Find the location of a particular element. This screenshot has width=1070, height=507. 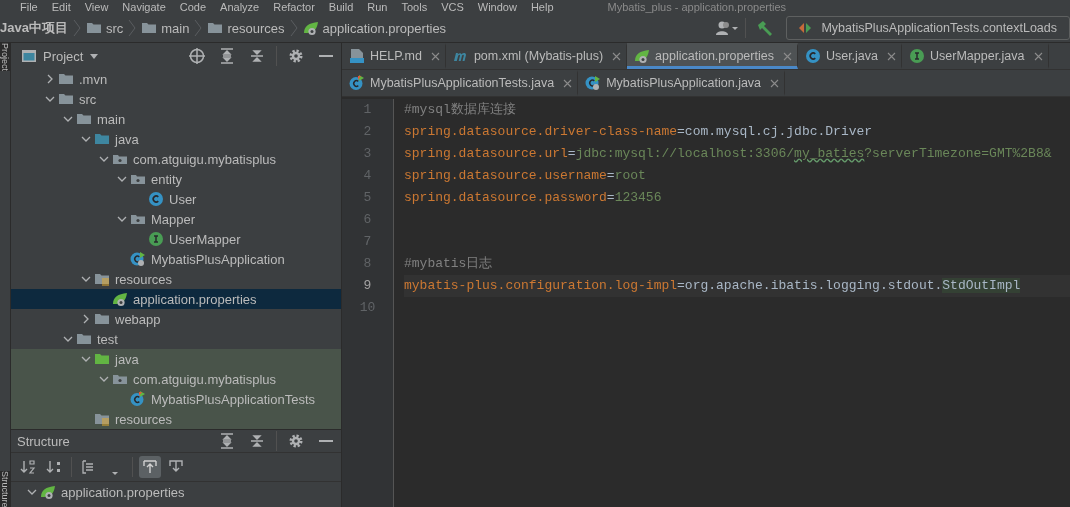

code-line: spring.datasource.password=123456 is located at coordinates (533, 198).